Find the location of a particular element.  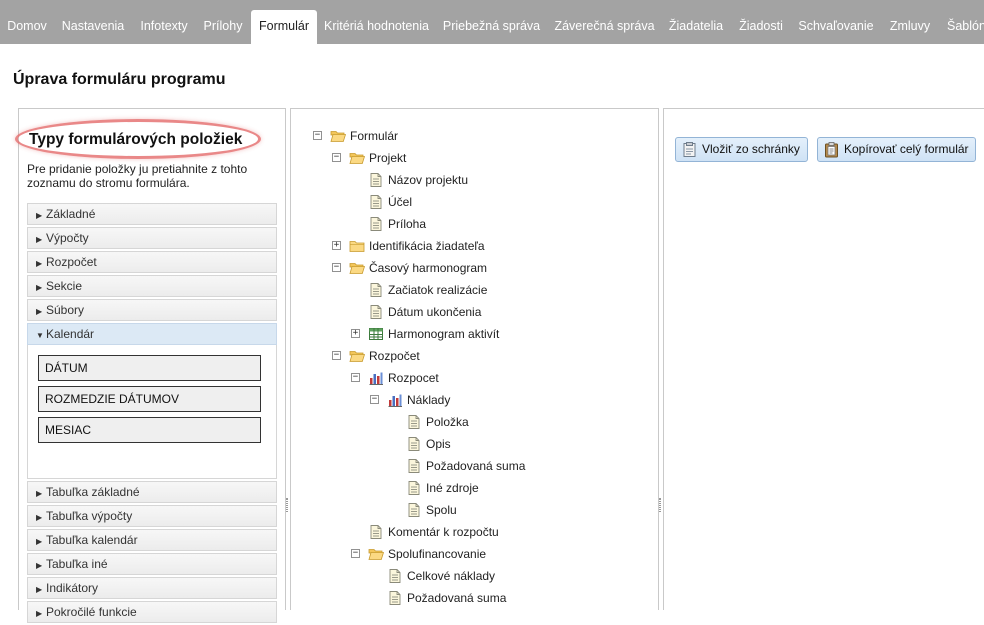

tree-node-label: Opis is located at coordinates (438, 444).